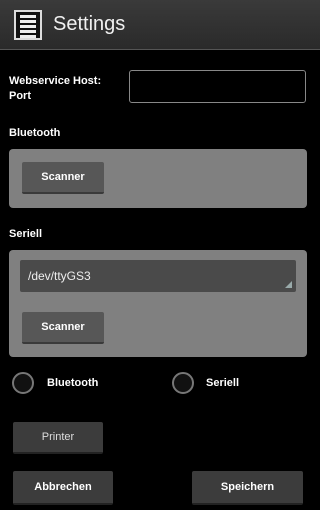 The height and width of the screenshot is (510, 320). I want to click on webservice-host-input, so click(217, 86).